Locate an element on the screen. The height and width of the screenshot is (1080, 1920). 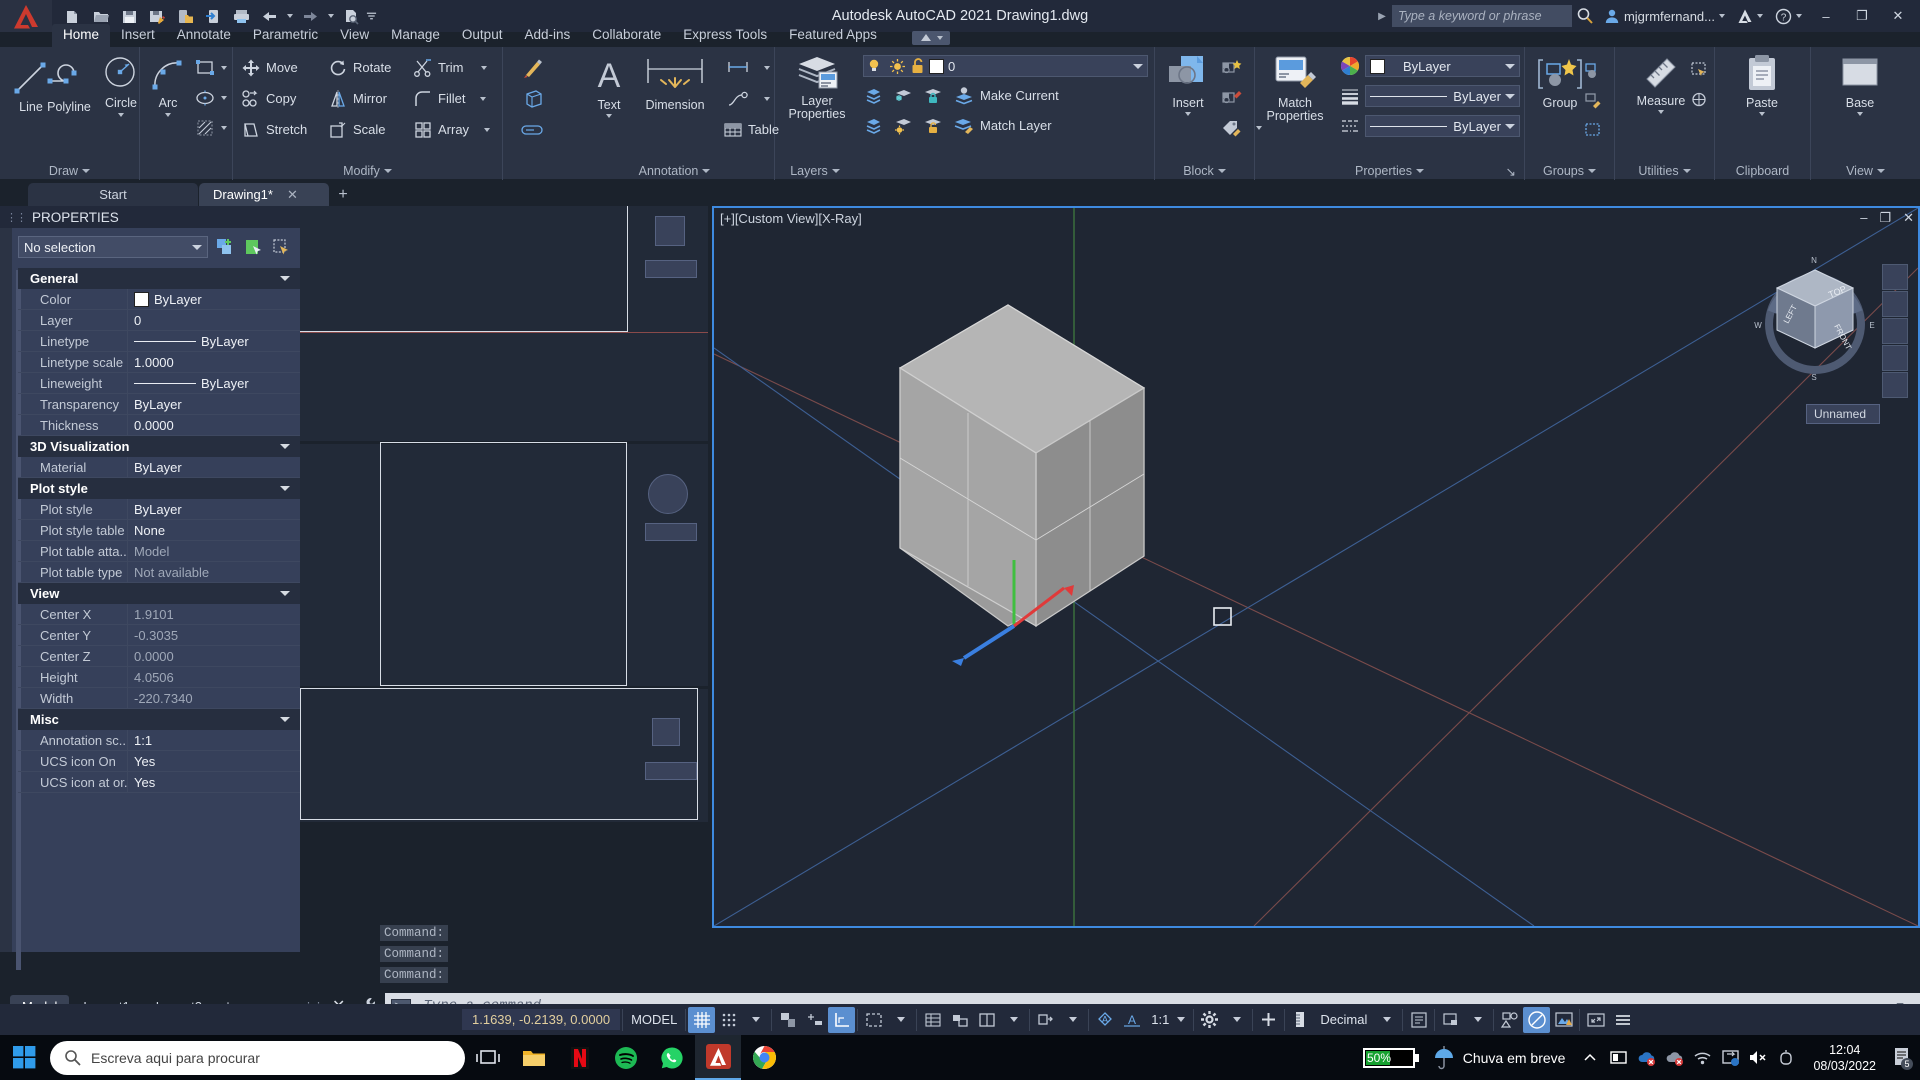
property-row: Transparency ByLayer is located at coordinates (159, 404).